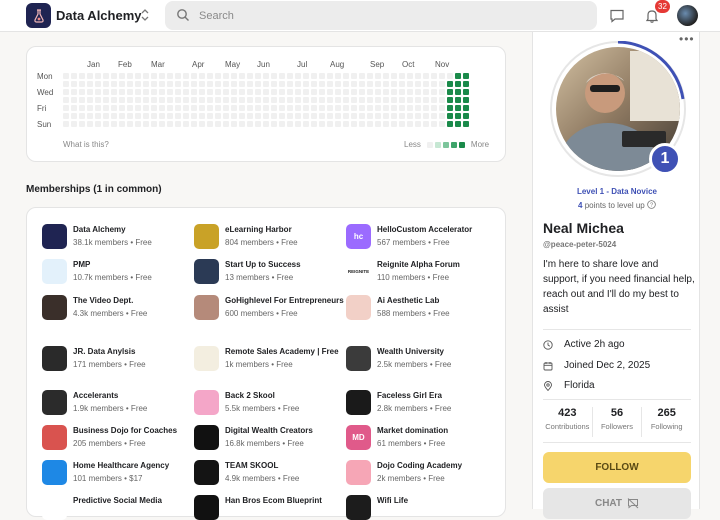  I want to click on membership-icon-text: hc, so click(358, 236).